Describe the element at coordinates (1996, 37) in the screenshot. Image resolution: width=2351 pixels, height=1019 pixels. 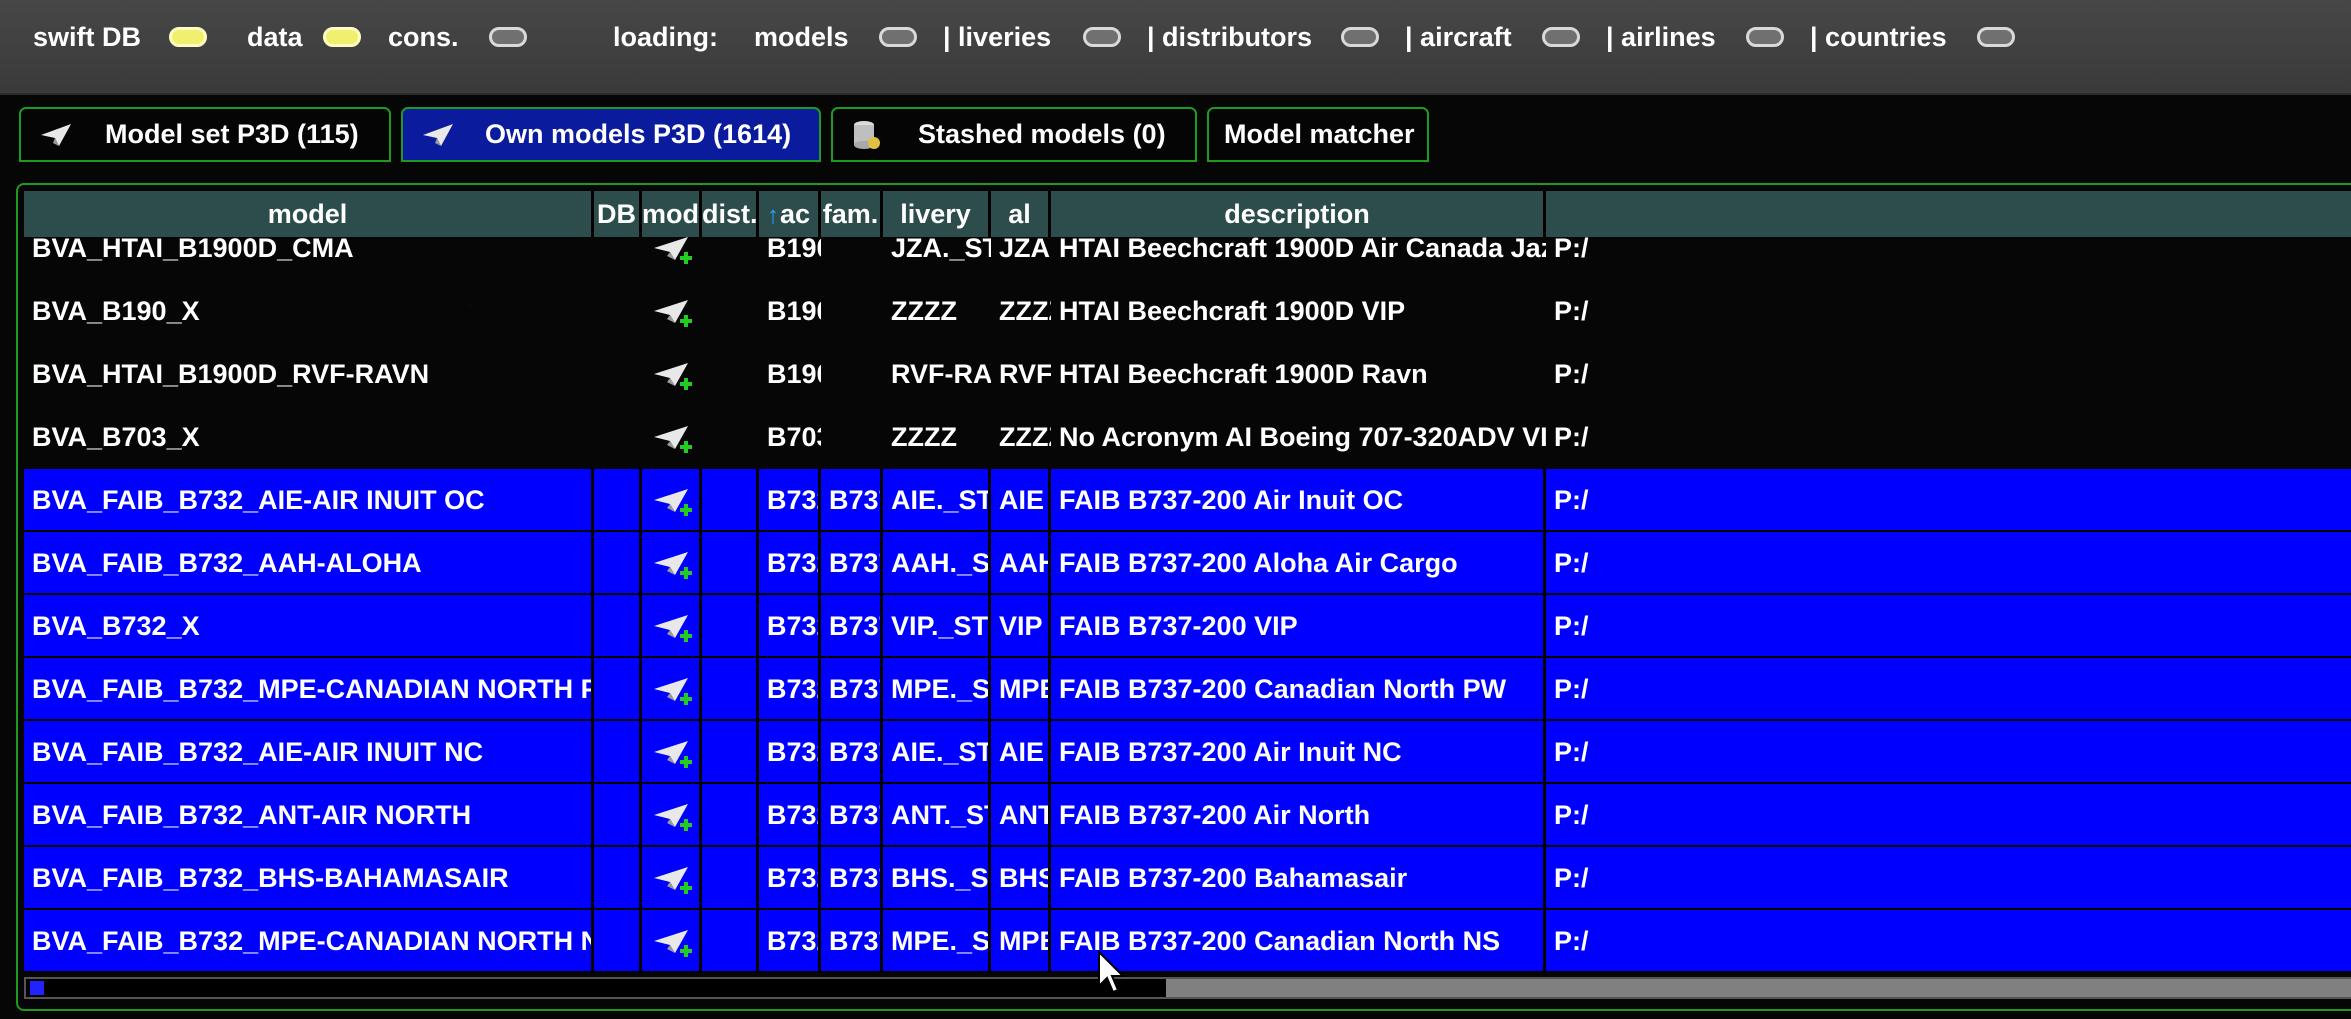
I see `loading-countries-indicator-icon` at that location.